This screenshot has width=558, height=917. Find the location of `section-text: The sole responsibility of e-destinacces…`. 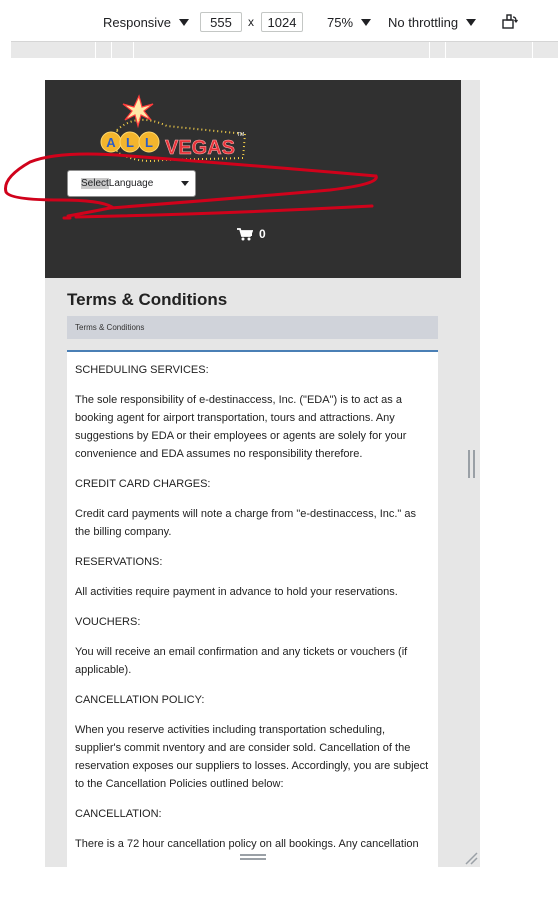

section-text: The sole responsibility of e-destinacces… is located at coordinates (241, 427).